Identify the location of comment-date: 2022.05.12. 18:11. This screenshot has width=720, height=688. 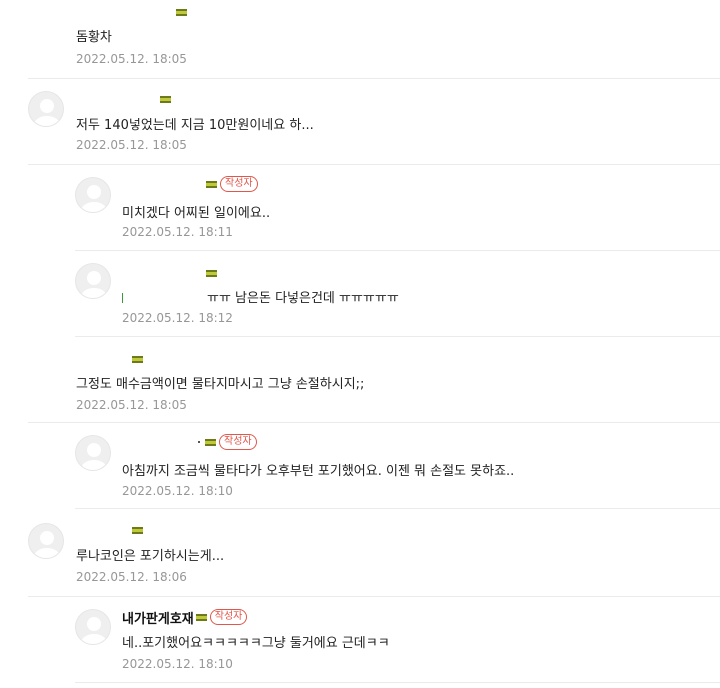
(177, 232).